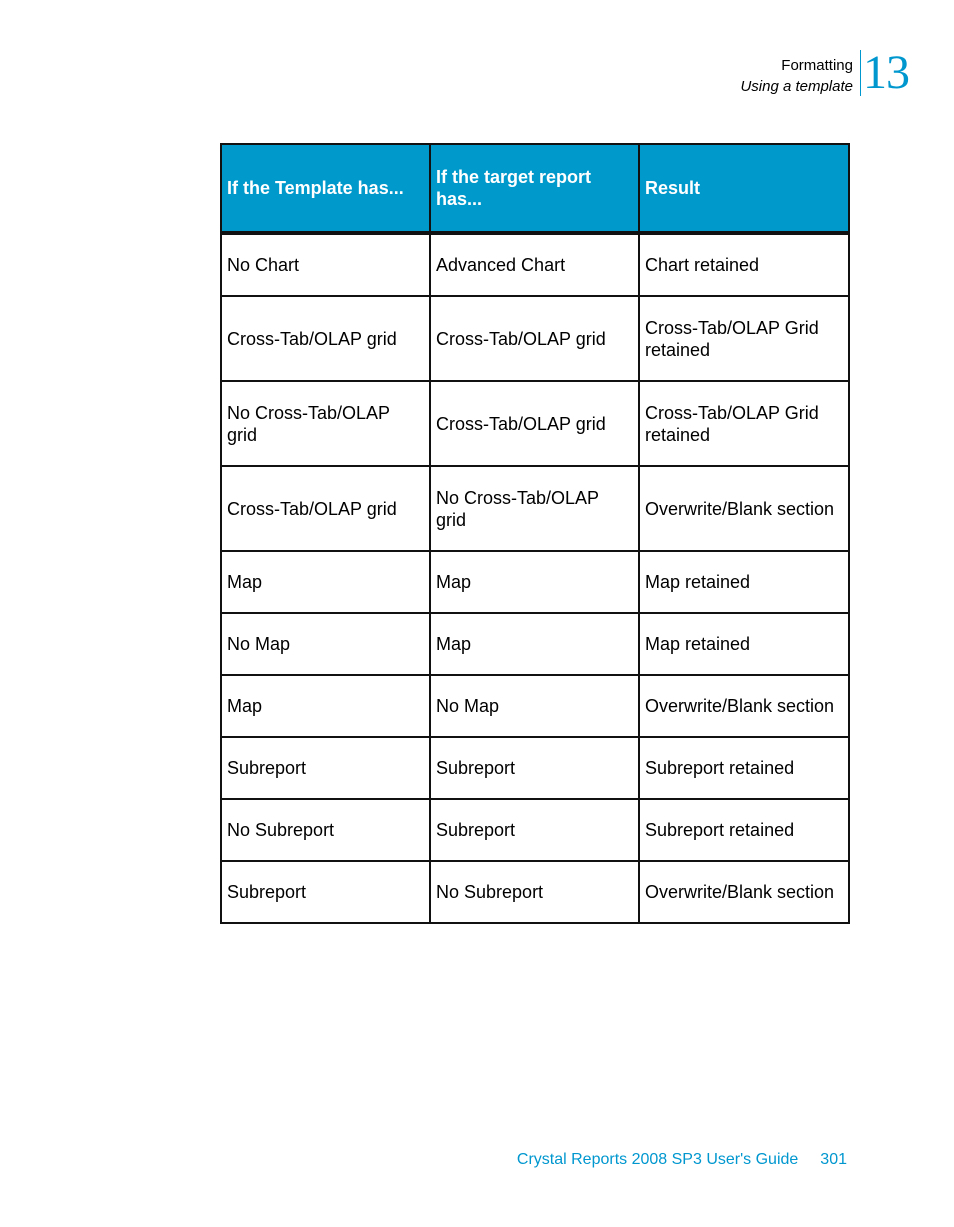 Image resolution: width=954 pixels, height=1227 pixels. I want to click on cell-template: No Cross-Tab/OLAP grid, so click(325, 423).